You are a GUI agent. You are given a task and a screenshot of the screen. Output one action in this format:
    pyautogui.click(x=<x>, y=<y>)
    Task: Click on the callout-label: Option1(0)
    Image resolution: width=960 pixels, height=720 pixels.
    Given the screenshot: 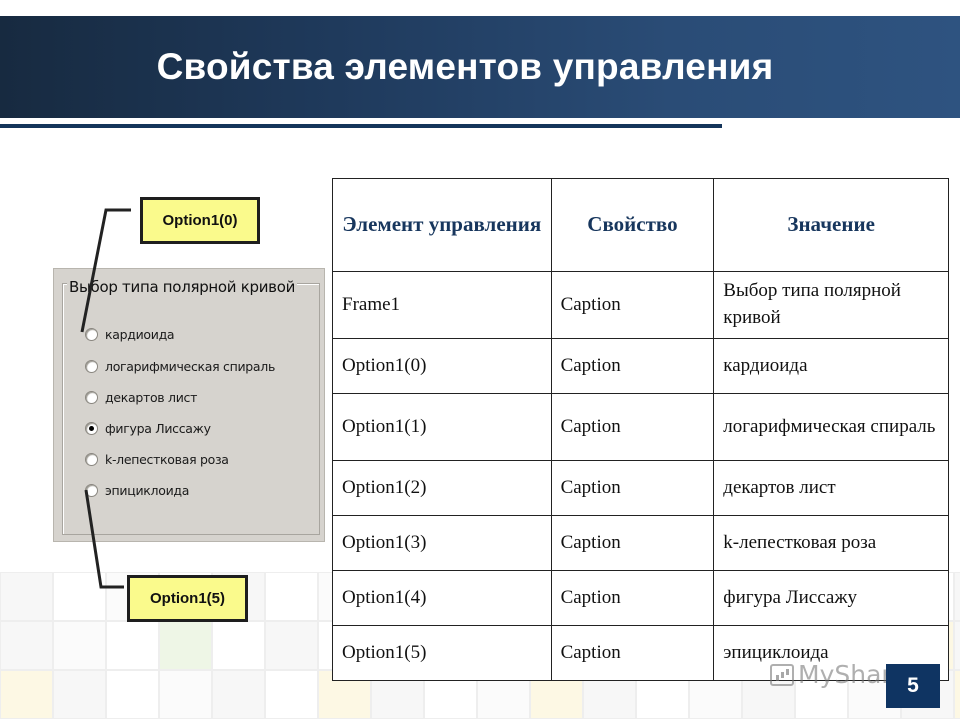 What is the action you would take?
    pyautogui.click(x=200, y=220)
    